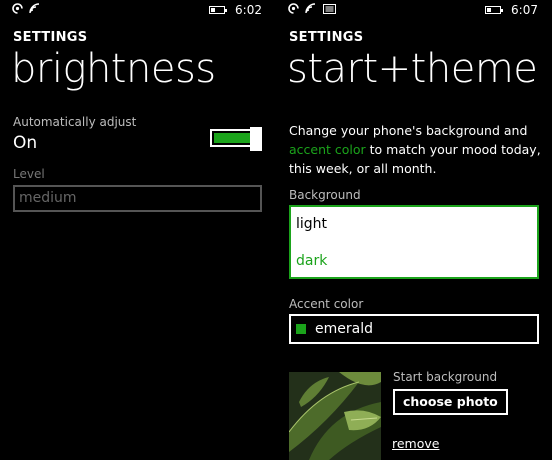  What do you see at coordinates (248, 10) in the screenshot?
I see `clock: 6:02` at bounding box center [248, 10].